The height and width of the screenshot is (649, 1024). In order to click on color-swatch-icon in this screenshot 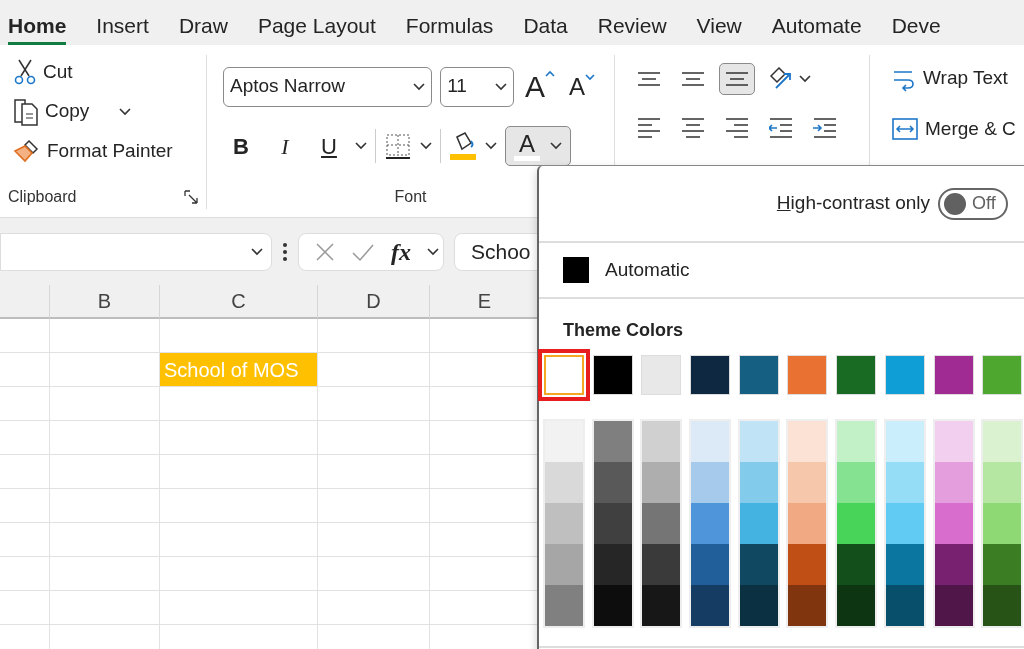, I will do `click(576, 270)`.